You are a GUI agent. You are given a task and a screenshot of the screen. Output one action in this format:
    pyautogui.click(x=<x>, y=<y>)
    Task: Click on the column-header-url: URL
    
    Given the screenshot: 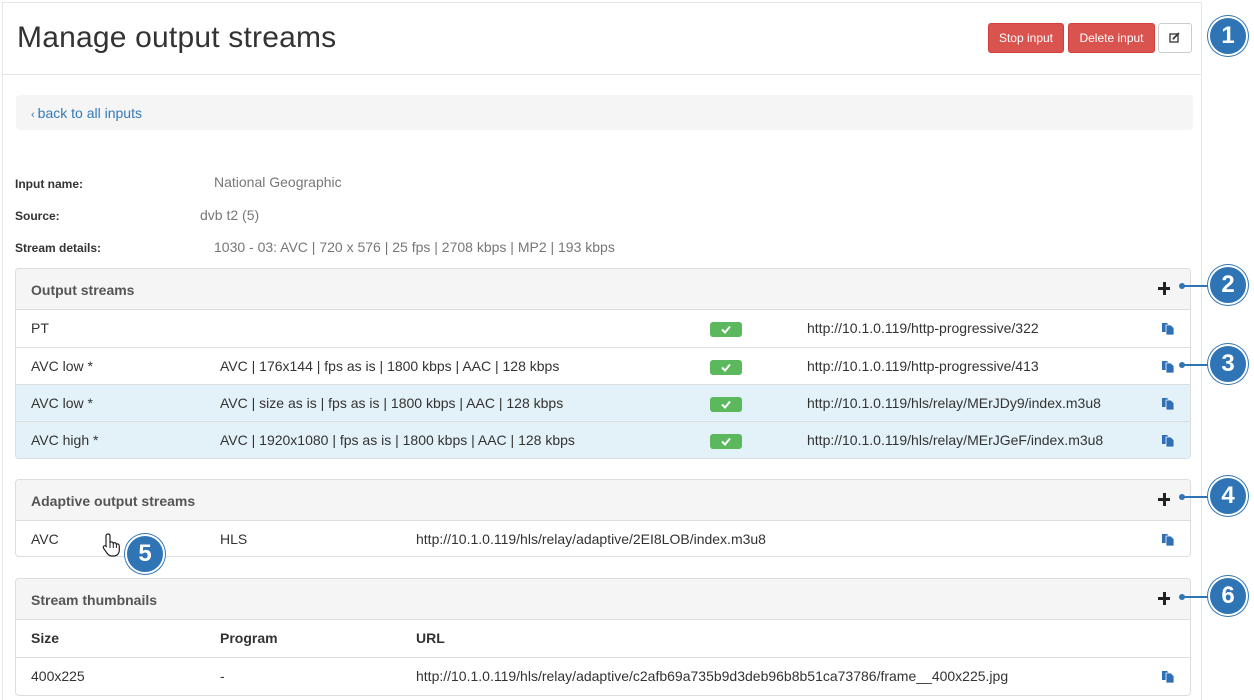 What is the action you would take?
    pyautogui.click(x=430, y=638)
    